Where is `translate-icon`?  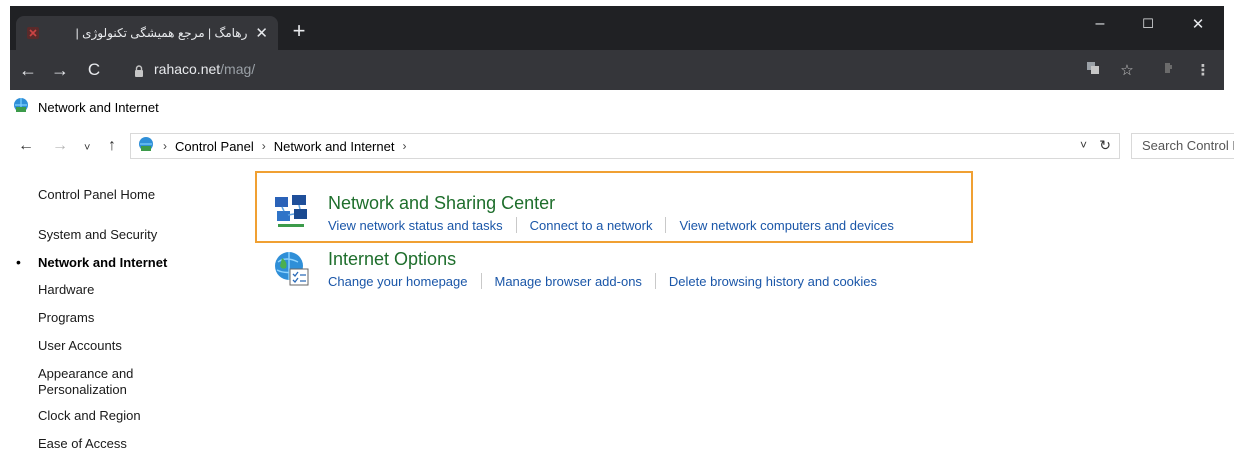 translate-icon is located at coordinates (1093, 71).